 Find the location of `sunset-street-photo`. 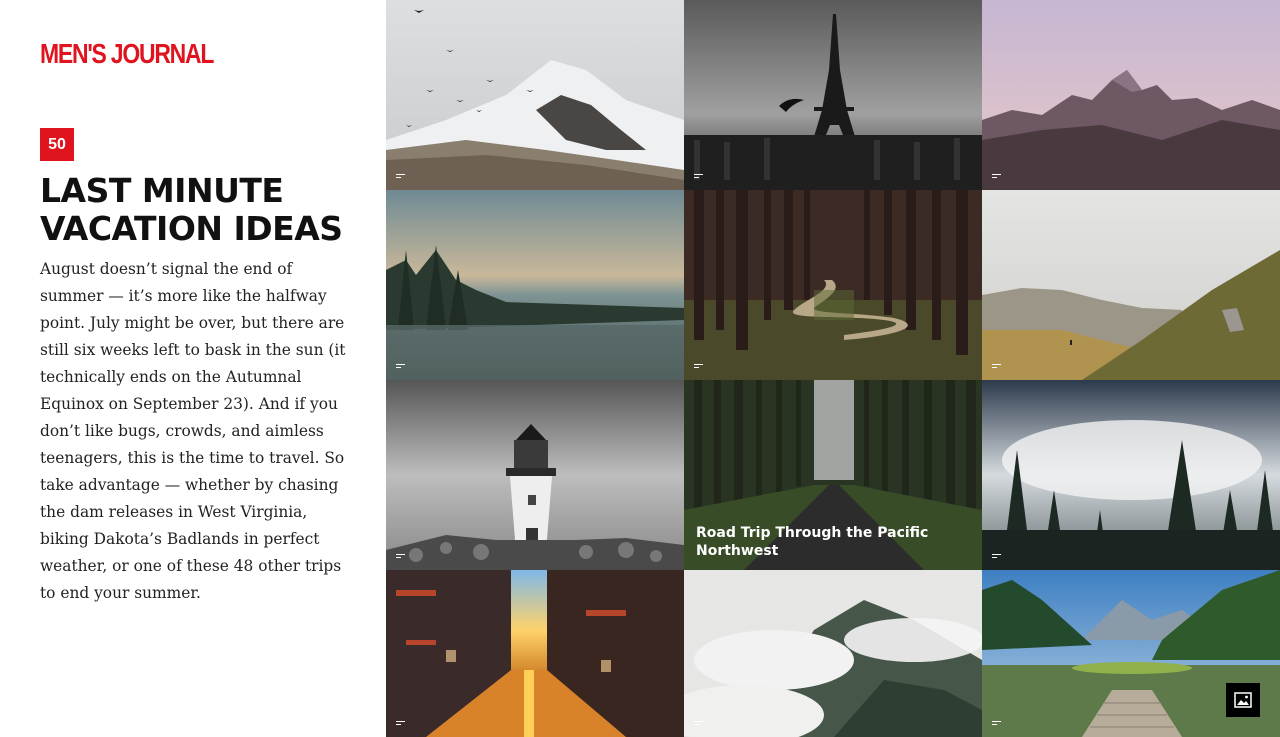

sunset-street-photo is located at coordinates (535, 653).